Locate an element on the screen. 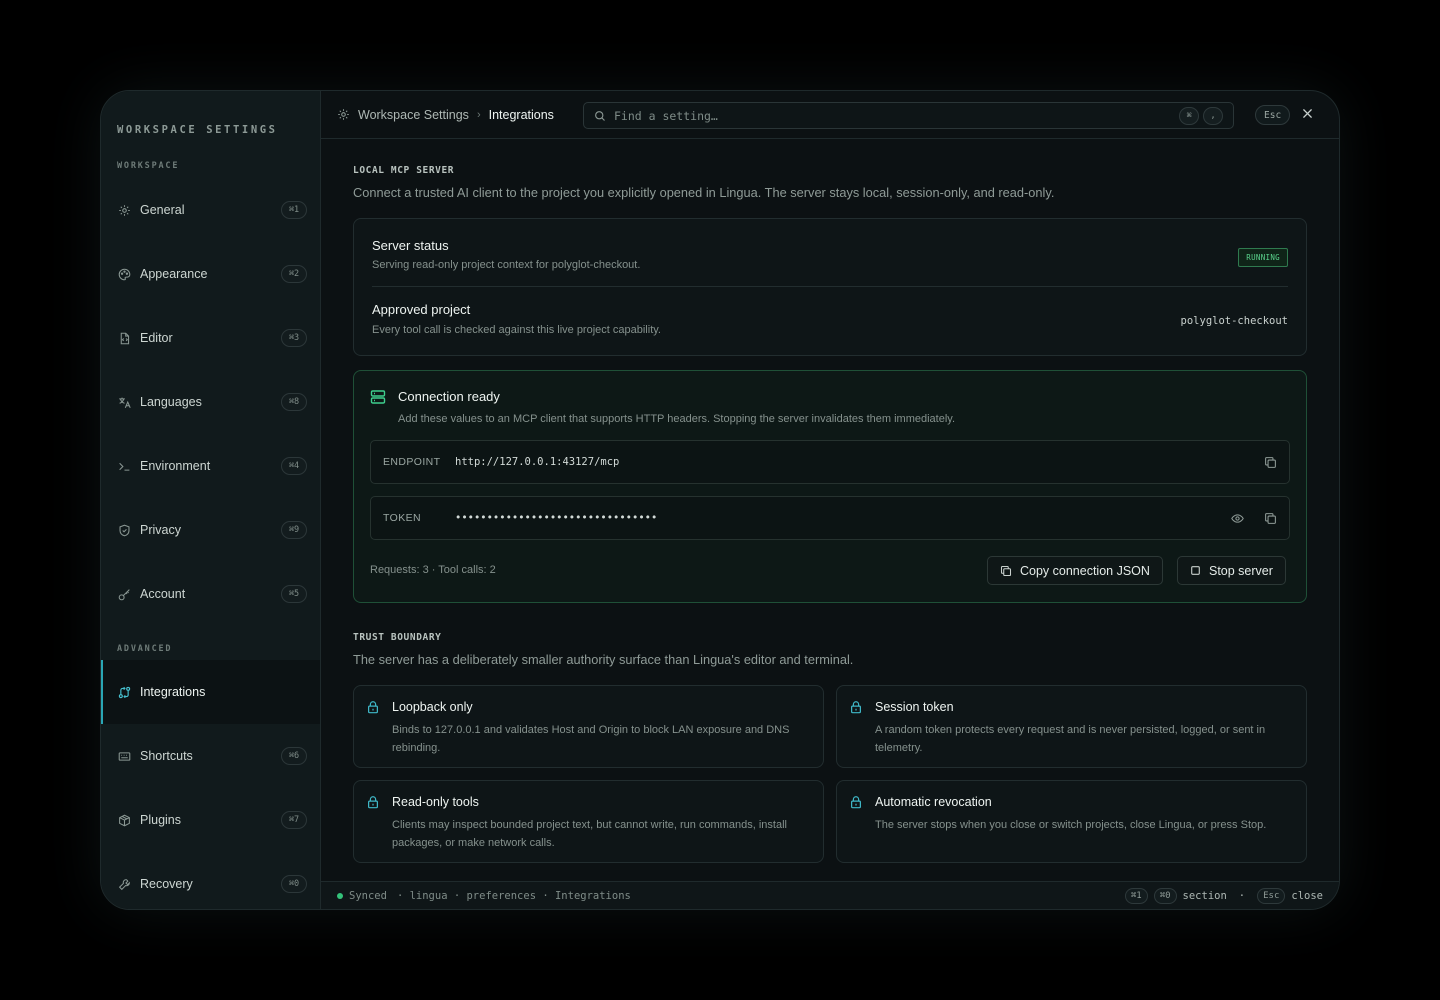  sidebar-item-label: Plugins is located at coordinates (160, 820).